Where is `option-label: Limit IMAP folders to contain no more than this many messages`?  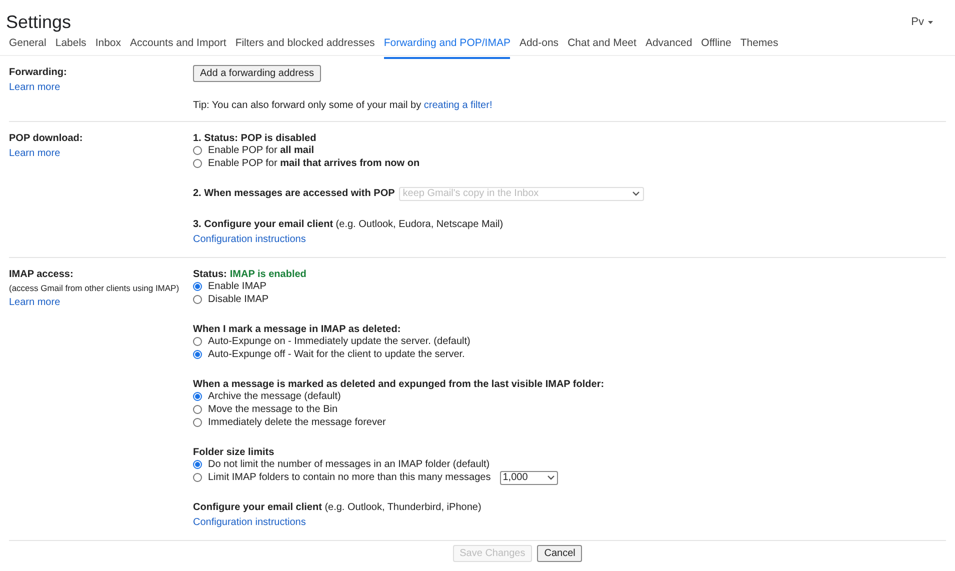 option-label: Limit IMAP folders to contain no more than this many messages is located at coordinates (349, 478).